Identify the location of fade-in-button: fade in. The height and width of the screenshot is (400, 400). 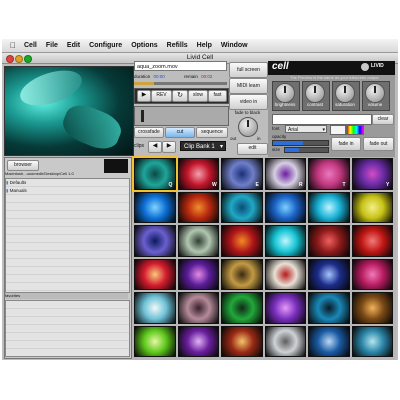
(346, 144).